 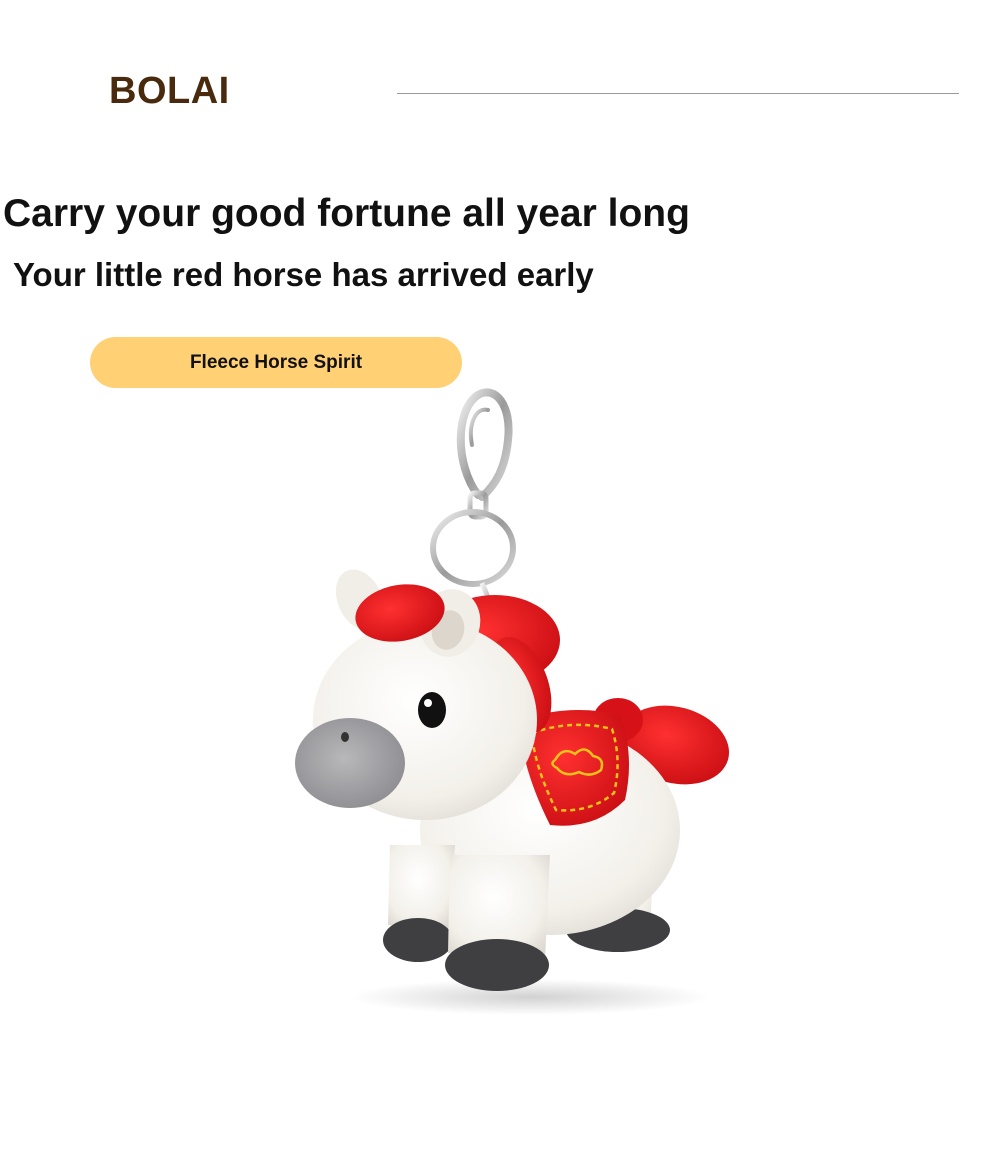 I want to click on subheadline: Your little red horse has arrived early, so click(x=303, y=274).